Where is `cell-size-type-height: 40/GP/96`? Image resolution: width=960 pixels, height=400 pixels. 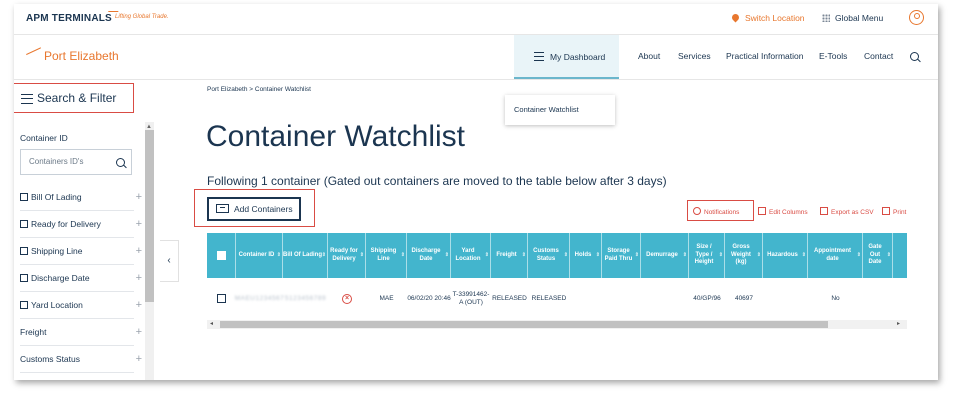 cell-size-type-height: 40/GP/96 is located at coordinates (707, 298).